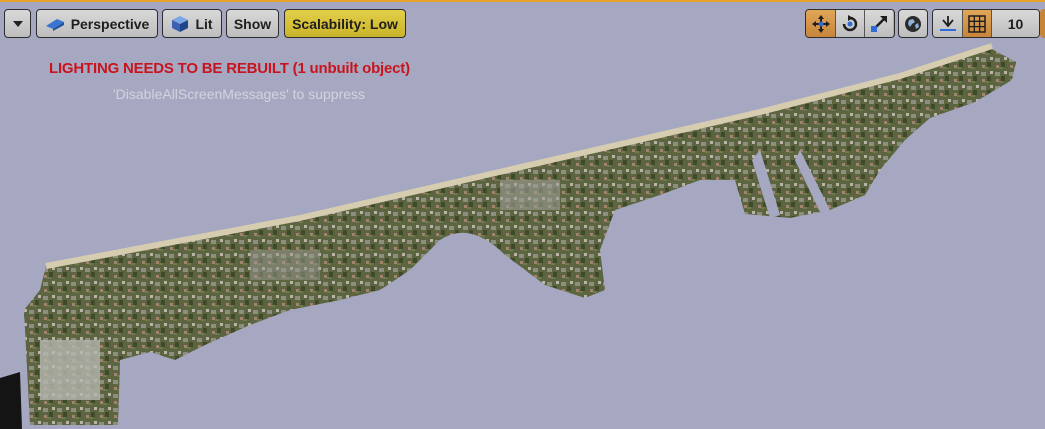 This screenshot has width=1045, height=429. I want to click on world-local-toggle, so click(913, 23).